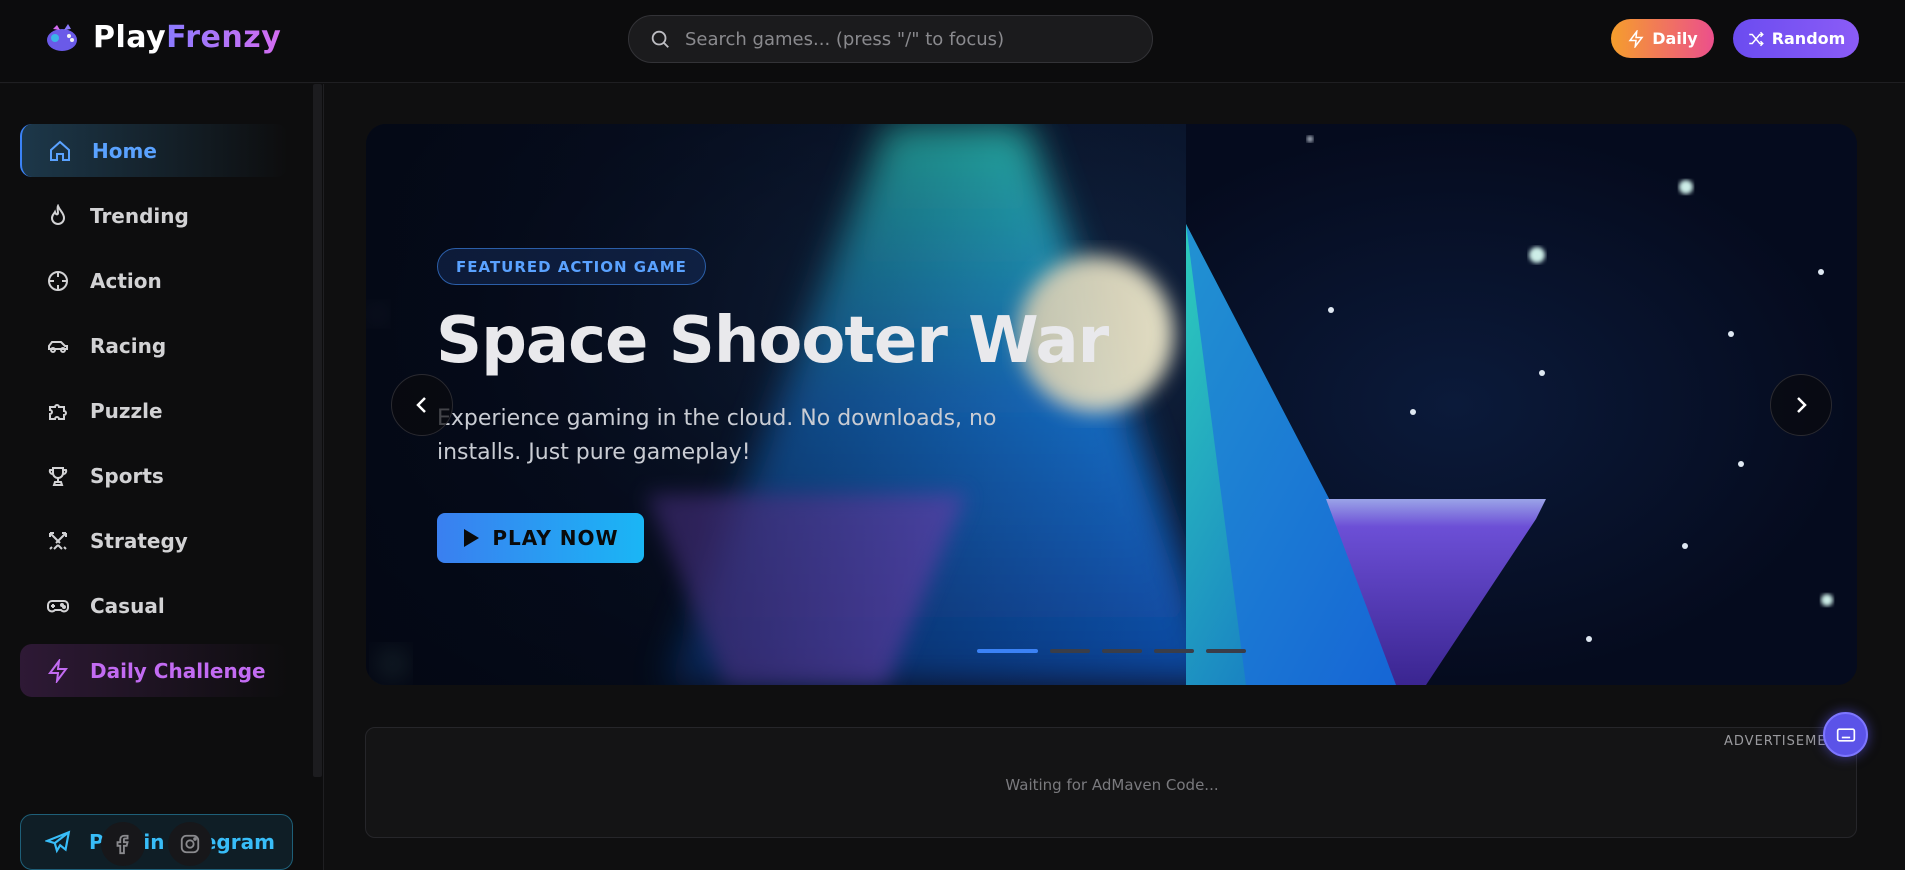  Describe the element at coordinates (124, 150) in the screenshot. I see `sidebar-item-label: Home` at that location.